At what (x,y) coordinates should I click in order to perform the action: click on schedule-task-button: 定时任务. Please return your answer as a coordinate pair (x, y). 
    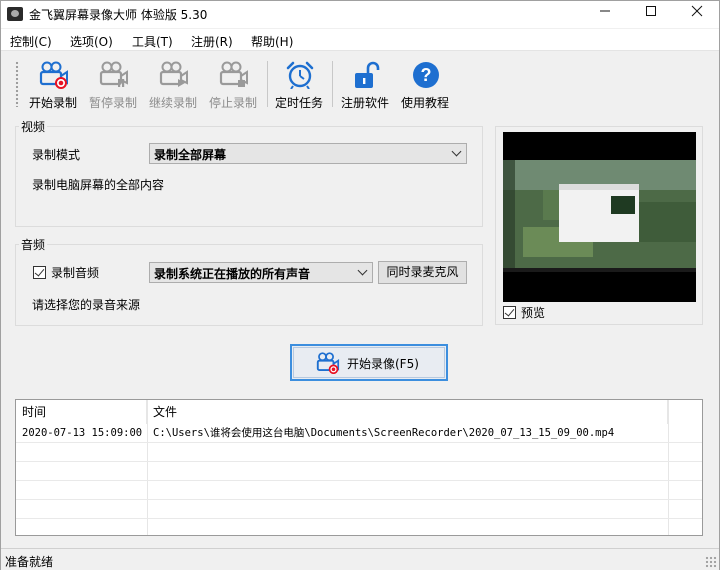
    Looking at the image, I should click on (299, 82).